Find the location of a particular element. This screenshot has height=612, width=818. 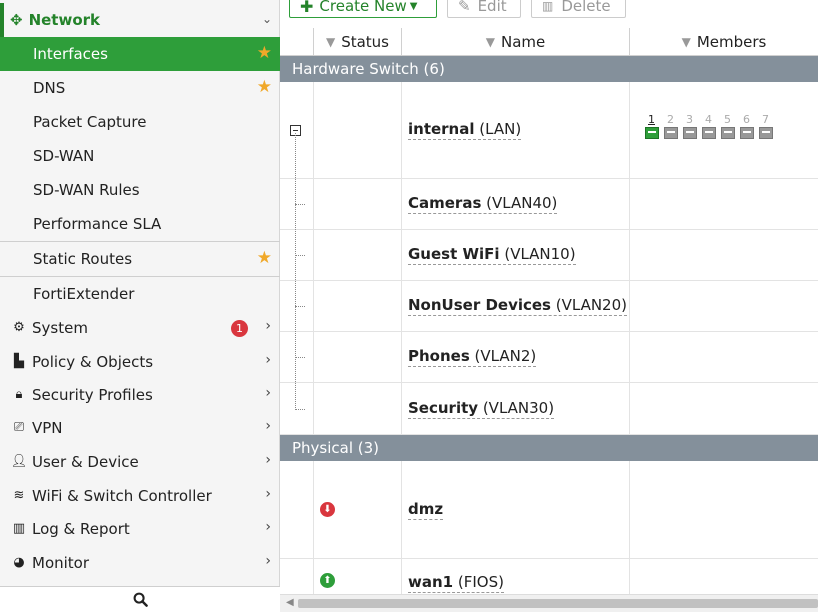

interface-alias: (VLAN40) is located at coordinates (522, 203).